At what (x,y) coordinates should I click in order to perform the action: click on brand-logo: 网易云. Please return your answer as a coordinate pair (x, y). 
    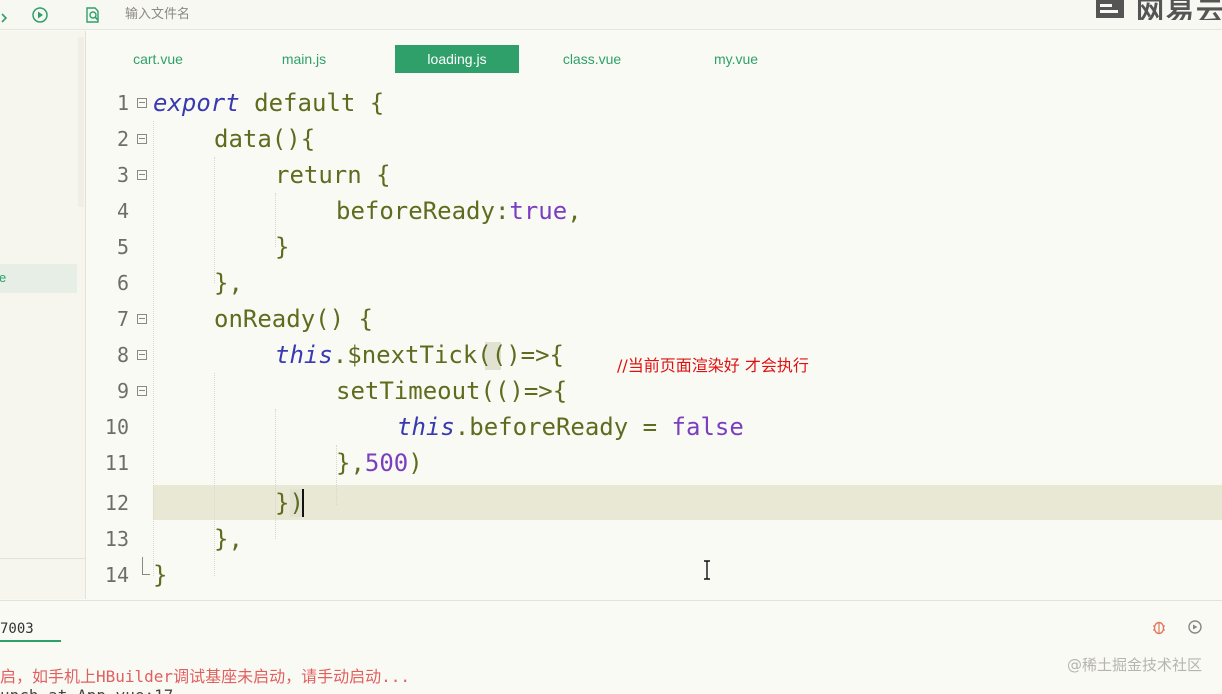
    Looking at the image, I should click on (1156, 10).